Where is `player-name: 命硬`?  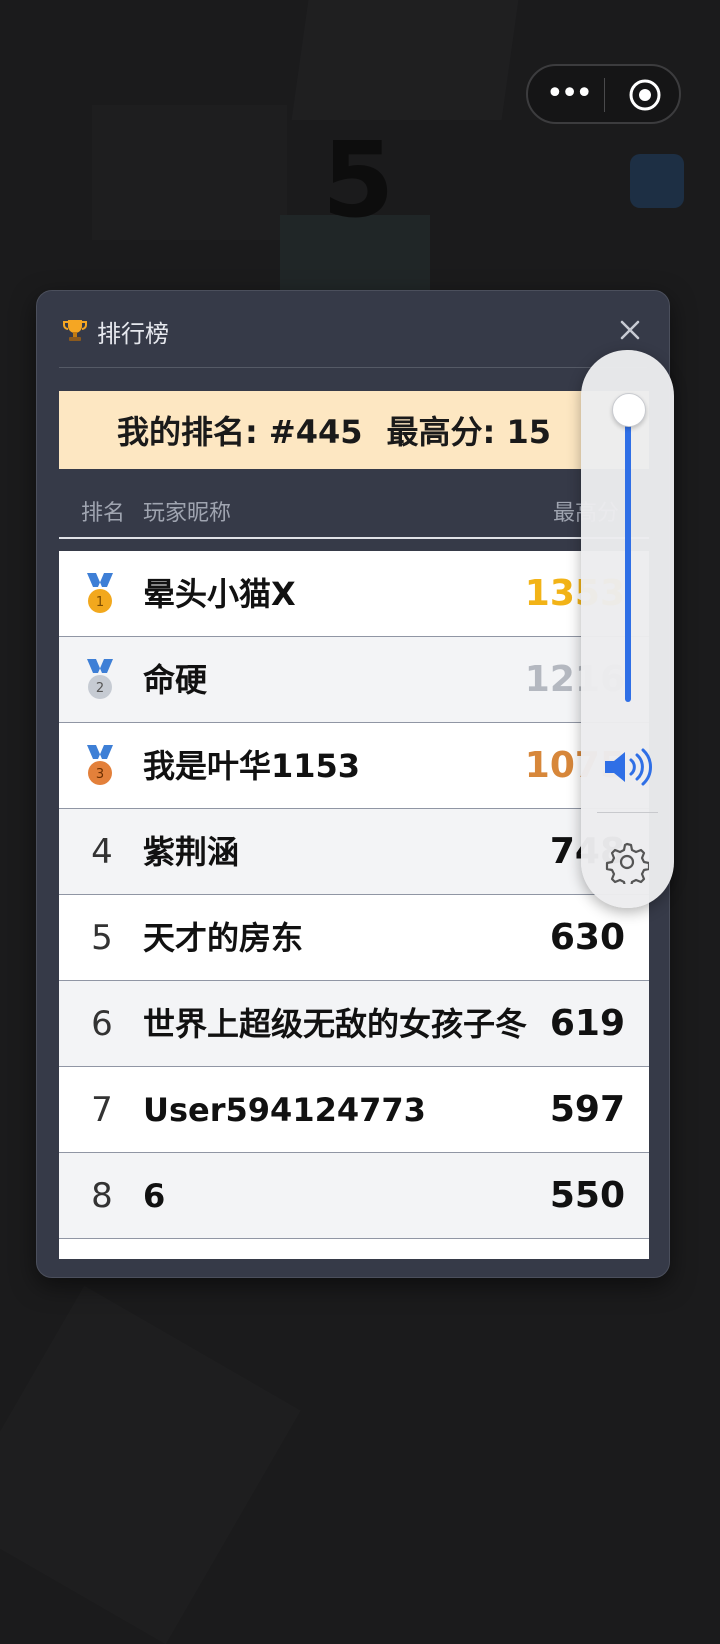
player-name: 命硬 is located at coordinates (175, 680).